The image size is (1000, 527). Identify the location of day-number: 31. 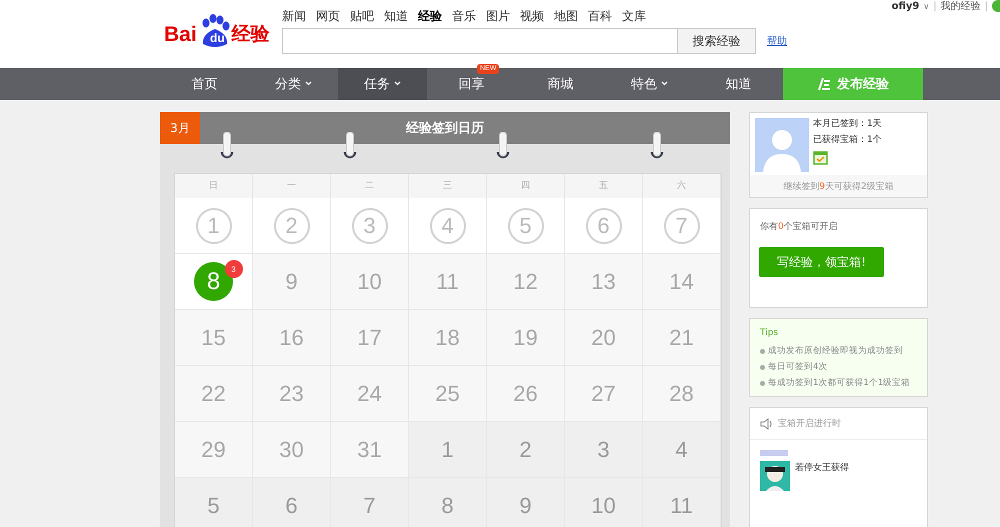
(369, 449).